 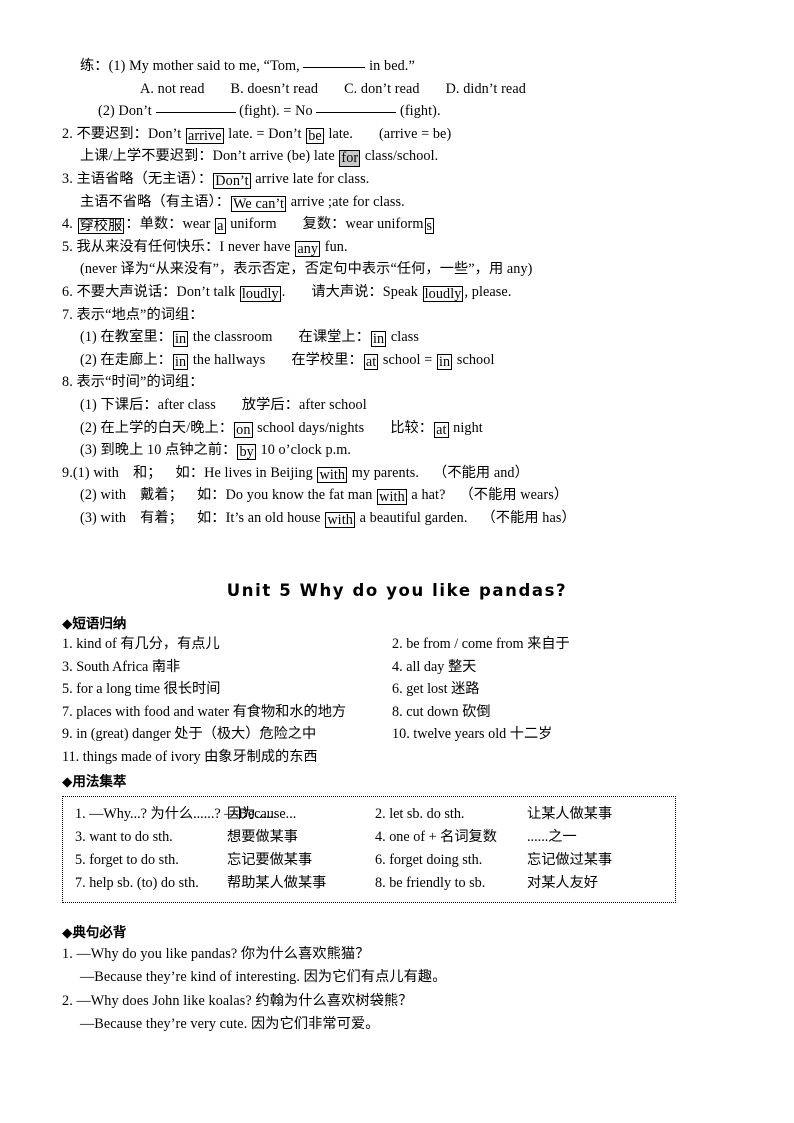 What do you see at coordinates (327, 359) in the screenshot?
I see `sub-label-2: 在学校里：` at bounding box center [327, 359].